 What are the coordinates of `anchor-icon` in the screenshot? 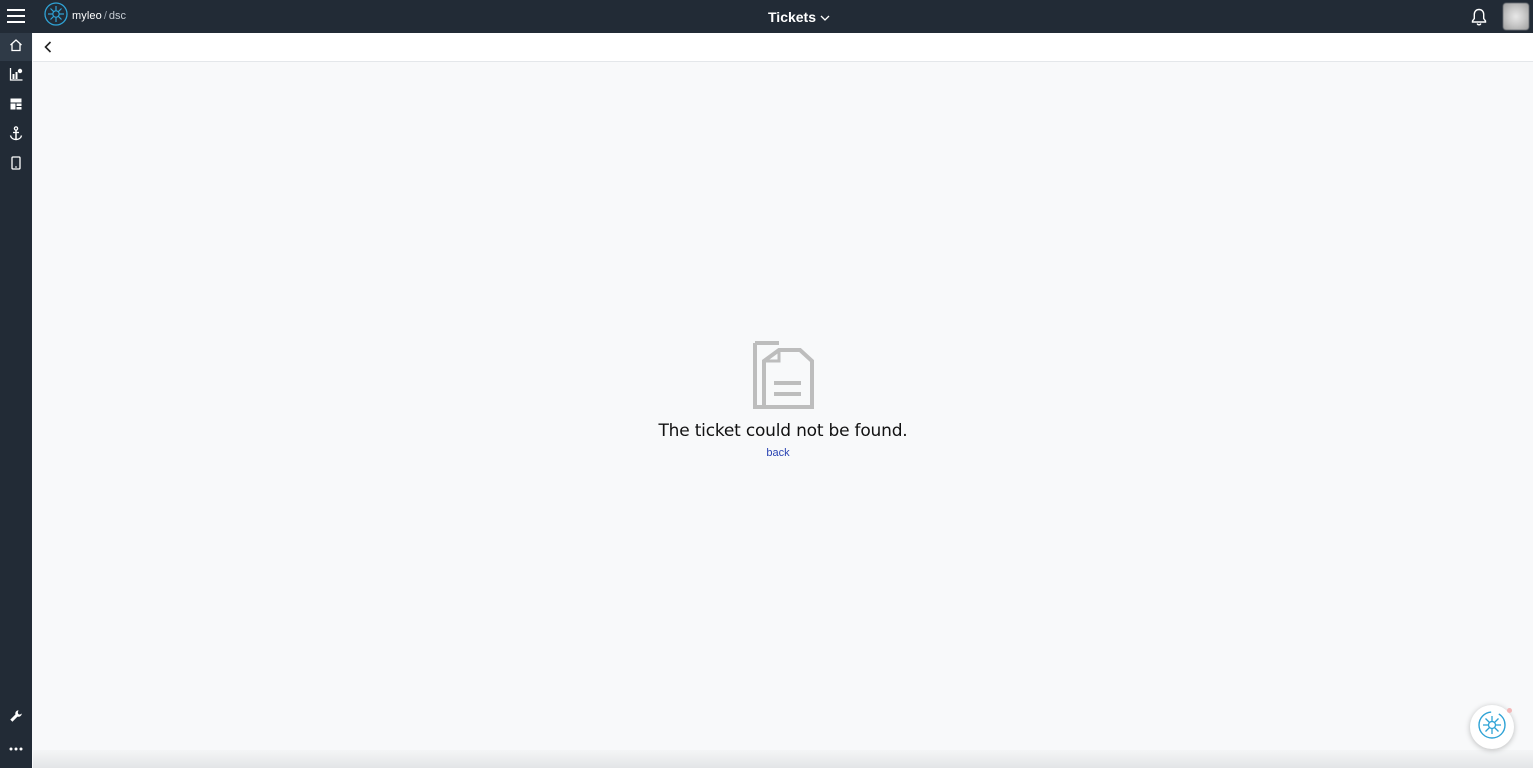 It's located at (16, 136).